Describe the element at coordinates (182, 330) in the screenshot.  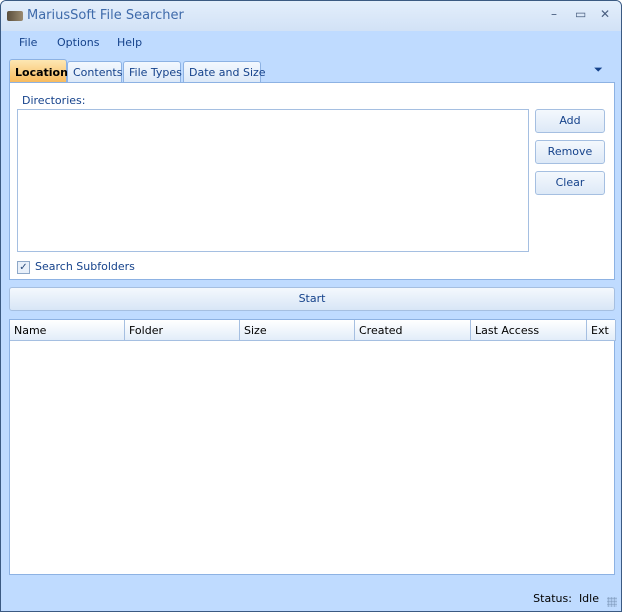
I see `column-header-folder: Folder` at that location.